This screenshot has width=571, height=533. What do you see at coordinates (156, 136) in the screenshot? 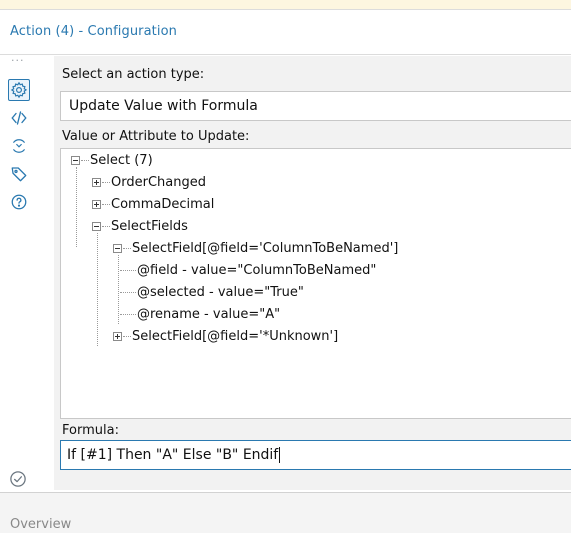
I see `value-attribute-label: Value or Attribute to Update:` at bounding box center [156, 136].